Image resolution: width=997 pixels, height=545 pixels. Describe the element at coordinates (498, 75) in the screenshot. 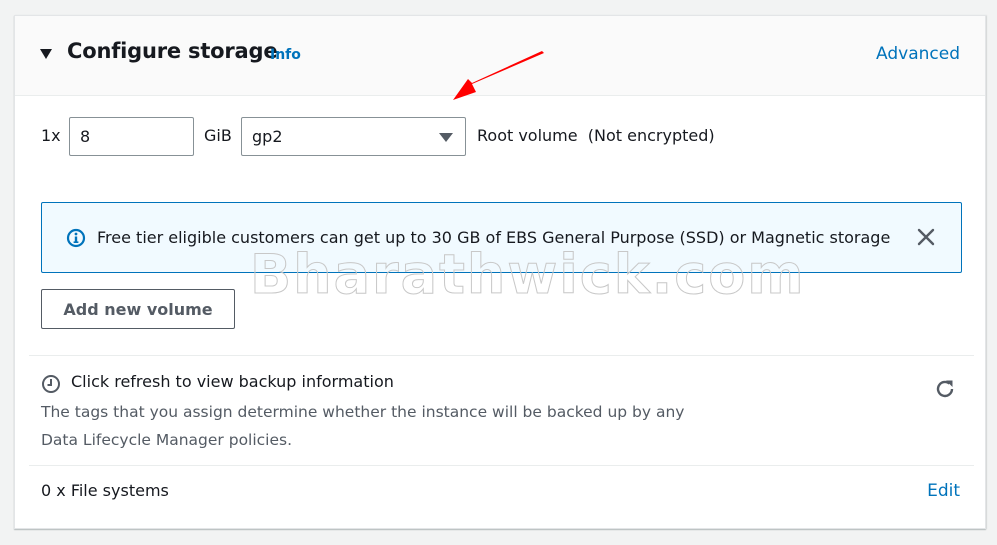

I see `annotation-arrow-icon` at that location.